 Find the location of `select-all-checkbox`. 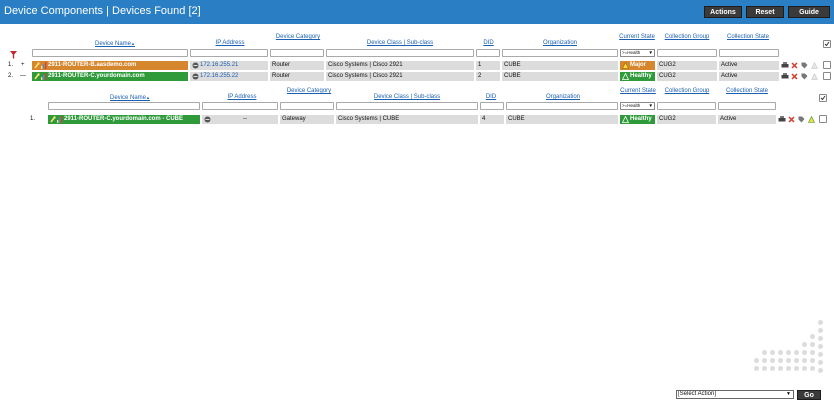

select-all-checkbox is located at coordinates (827, 44).